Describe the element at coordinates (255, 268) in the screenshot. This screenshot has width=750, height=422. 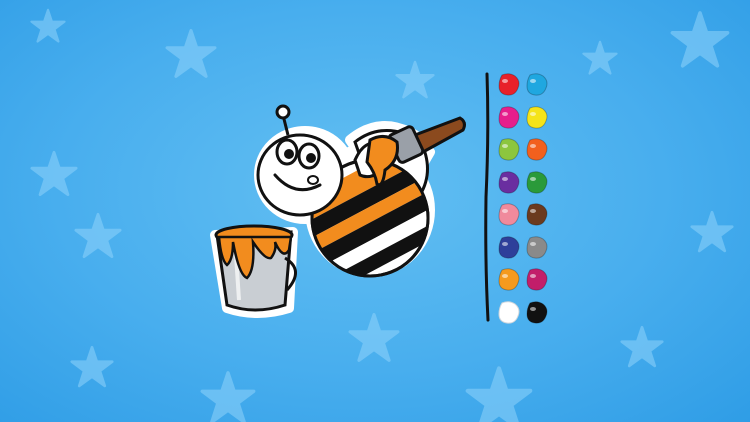
I see `paint-bucket` at that location.